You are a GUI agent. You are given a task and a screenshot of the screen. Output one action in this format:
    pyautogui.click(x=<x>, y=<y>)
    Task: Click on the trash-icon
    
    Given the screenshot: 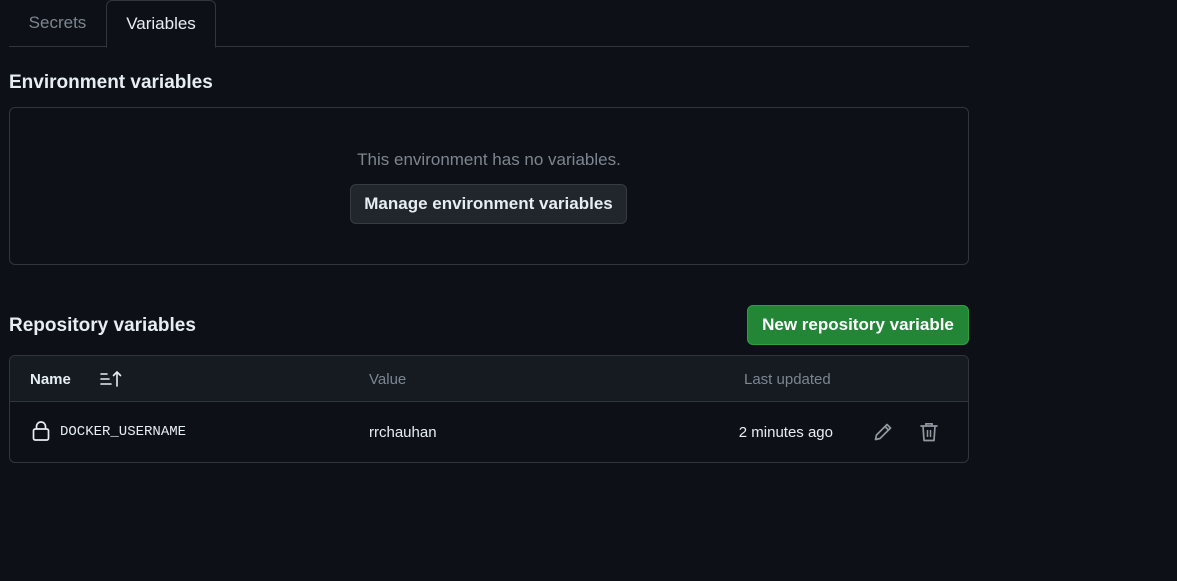 What is the action you would take?
    pyautogui.click(x=929, y=432)
    